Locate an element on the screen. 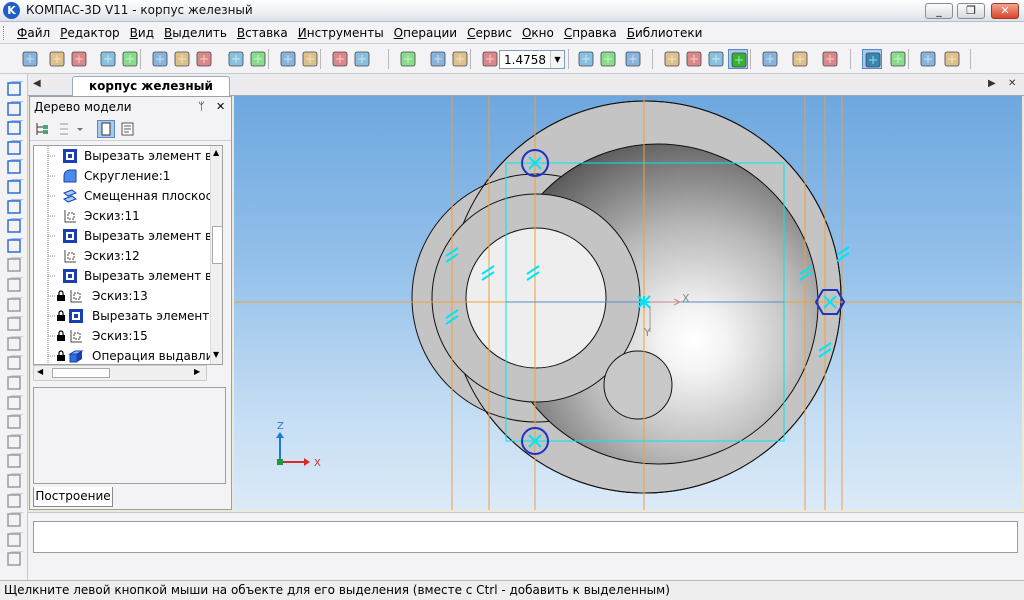  mates-icon is located at coordinates (14, 501).